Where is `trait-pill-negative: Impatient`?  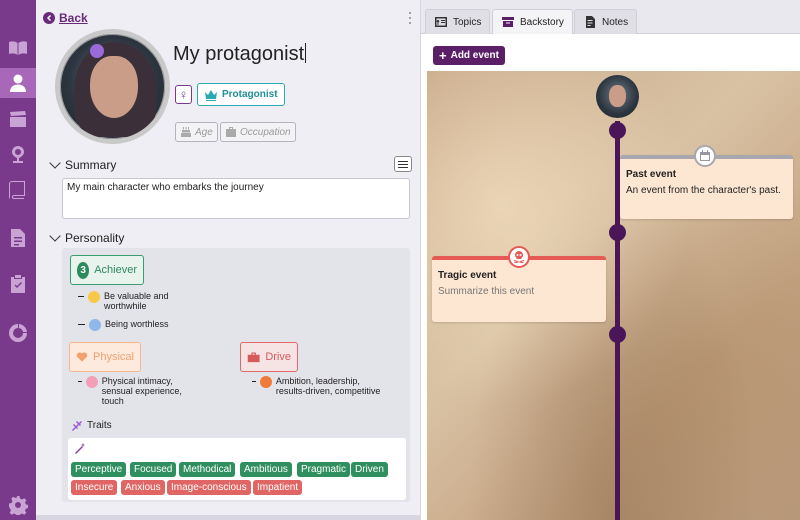 trait-pill-negative: Impatient is located at coordinates (278, 487).